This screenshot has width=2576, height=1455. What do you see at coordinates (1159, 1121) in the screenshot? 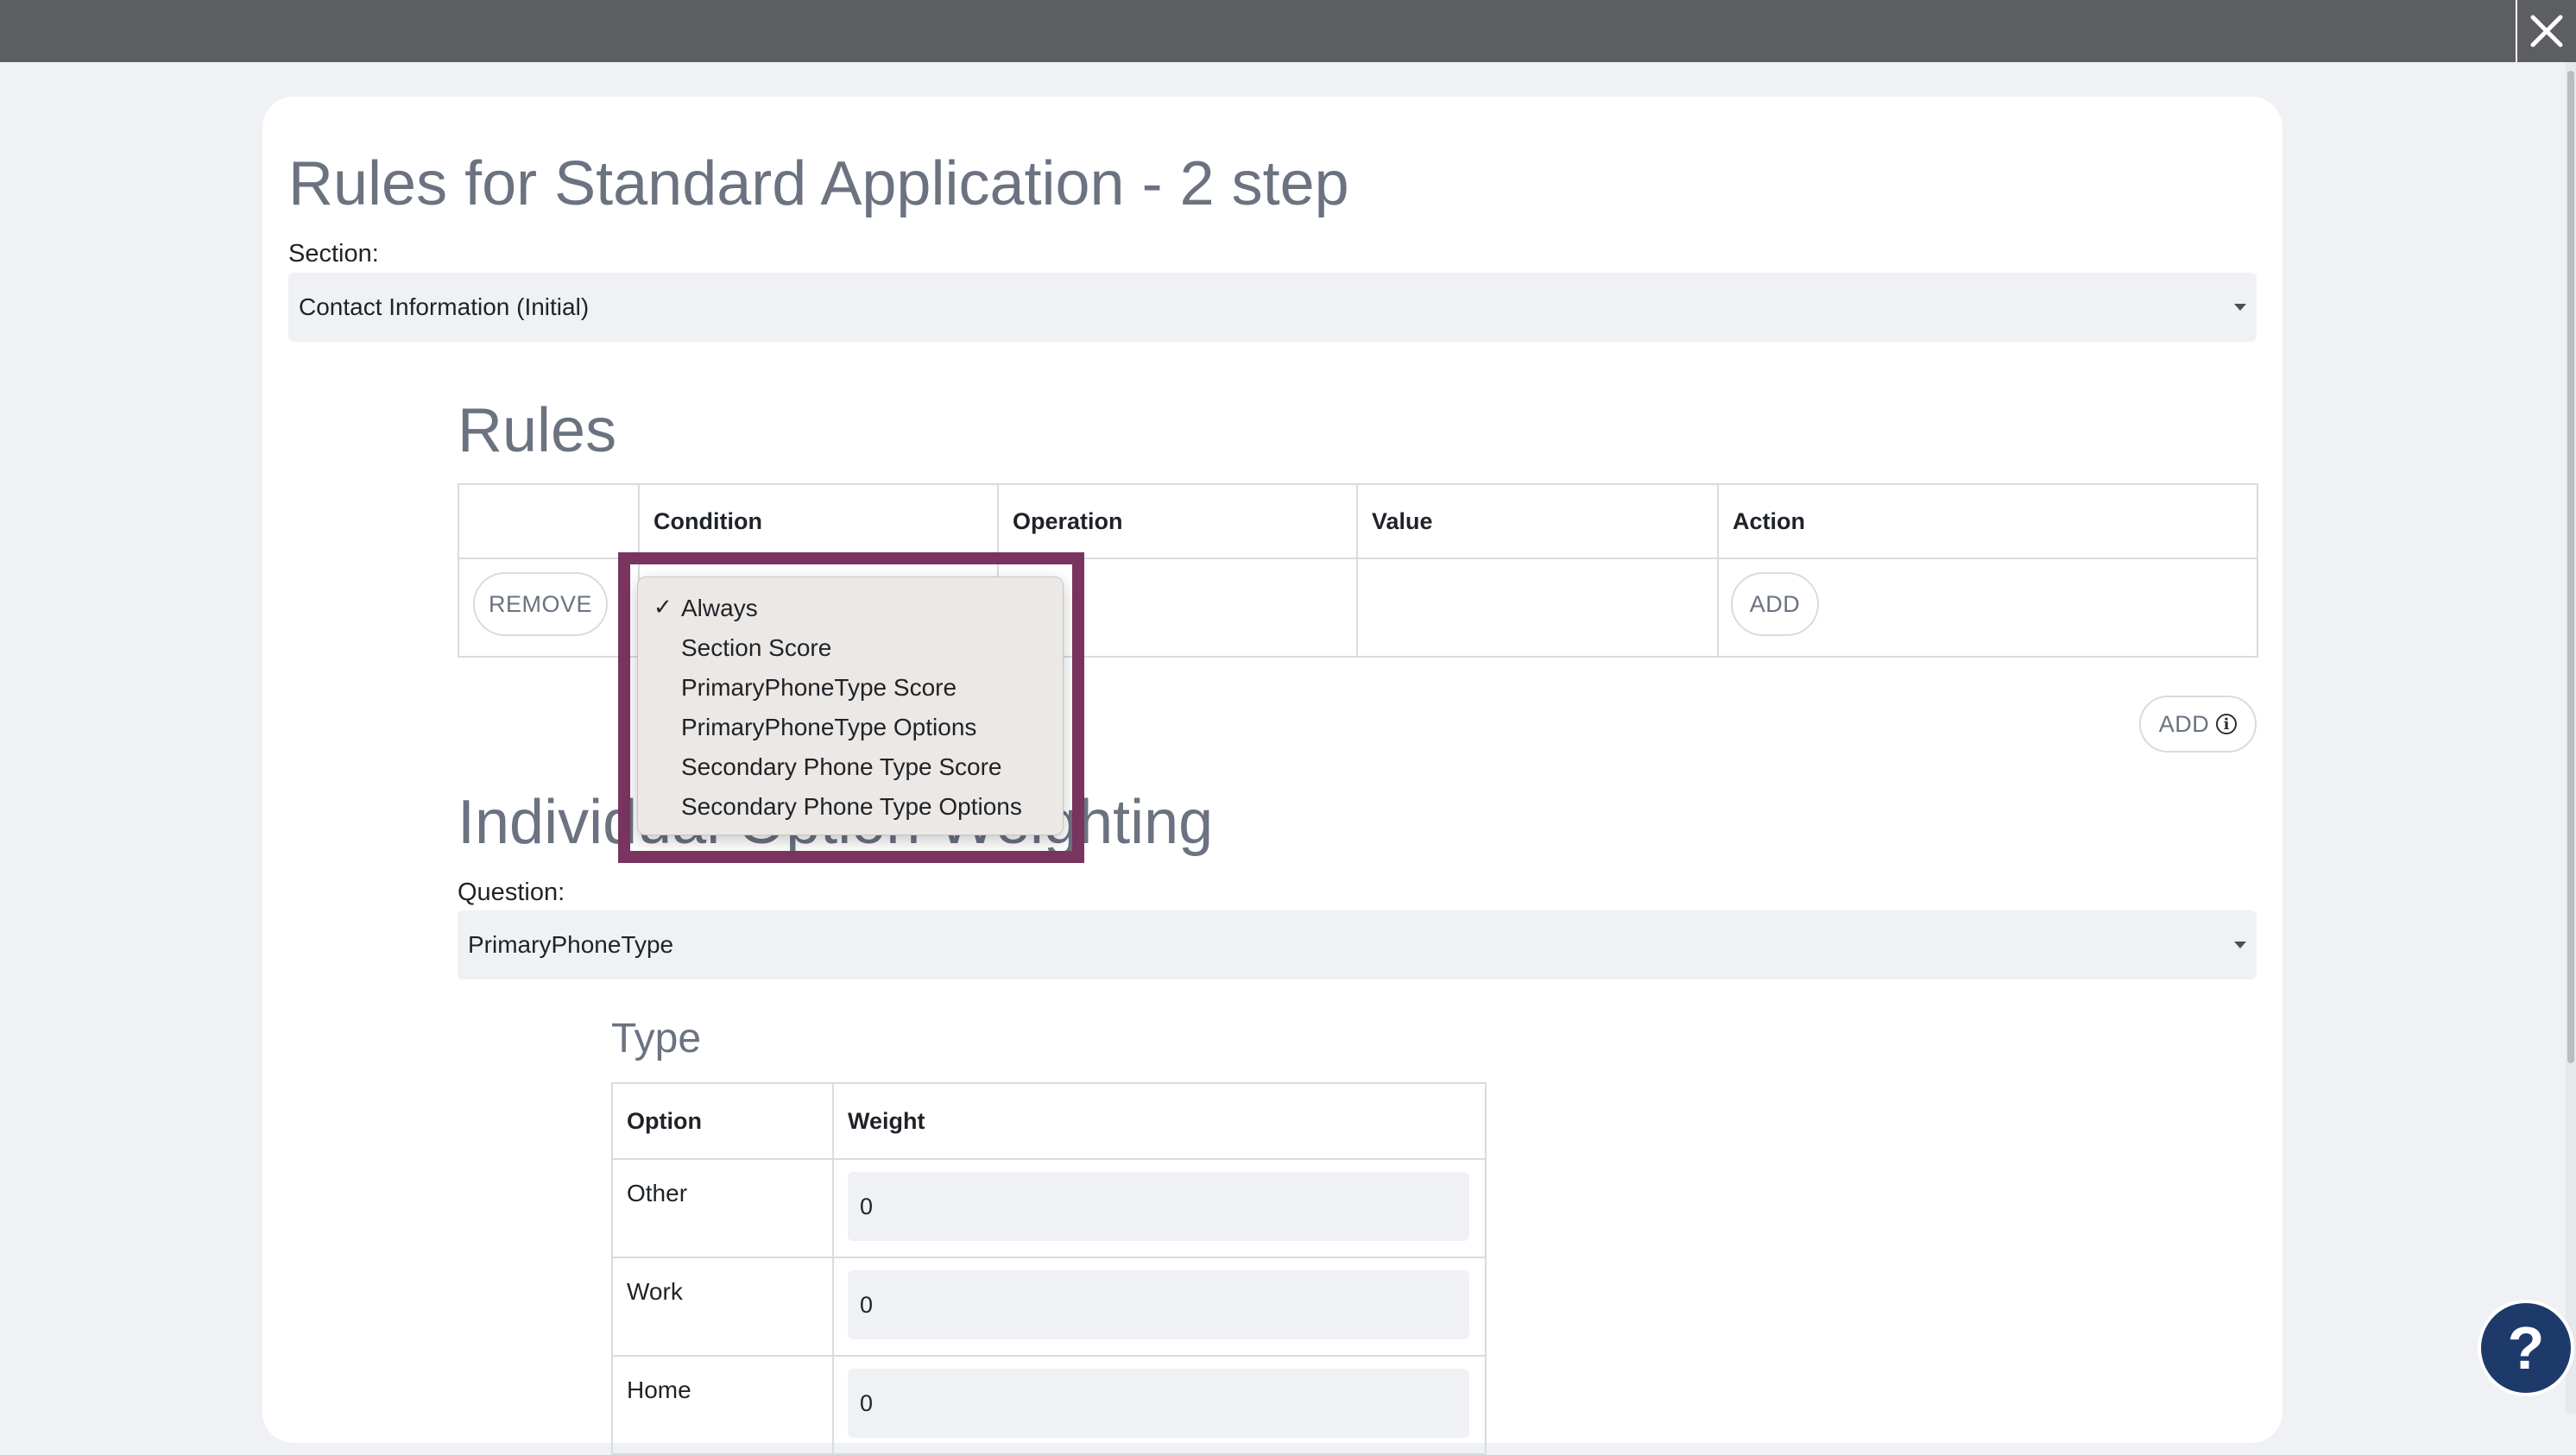
I see `weighting-col-weight: Weight` at bounding box center [1159, 1121].